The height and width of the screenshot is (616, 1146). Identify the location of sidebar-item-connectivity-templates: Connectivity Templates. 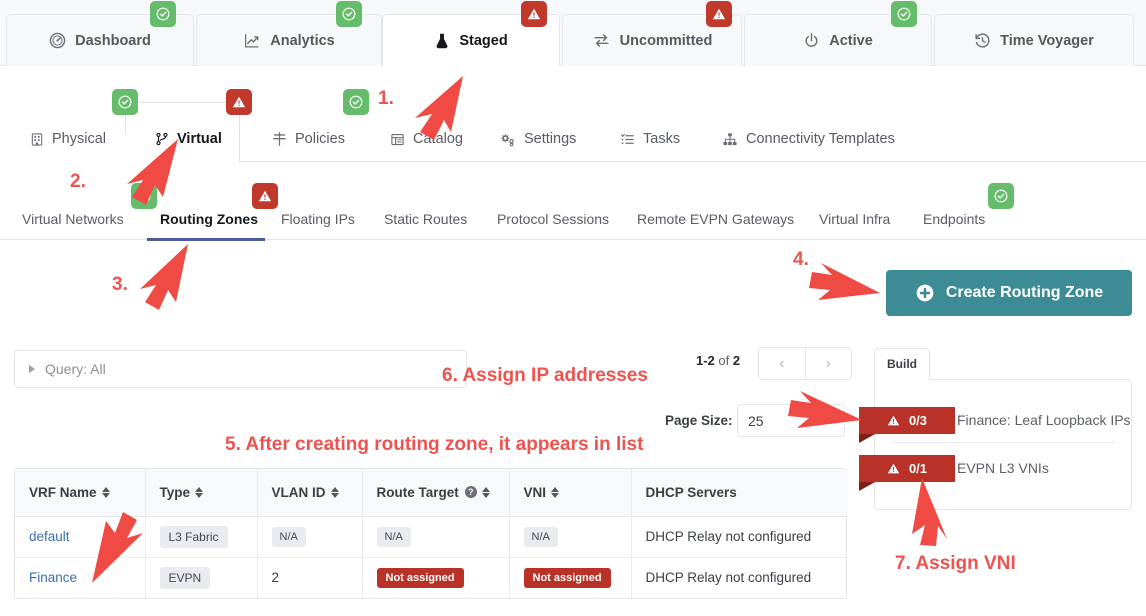
(808, 139).